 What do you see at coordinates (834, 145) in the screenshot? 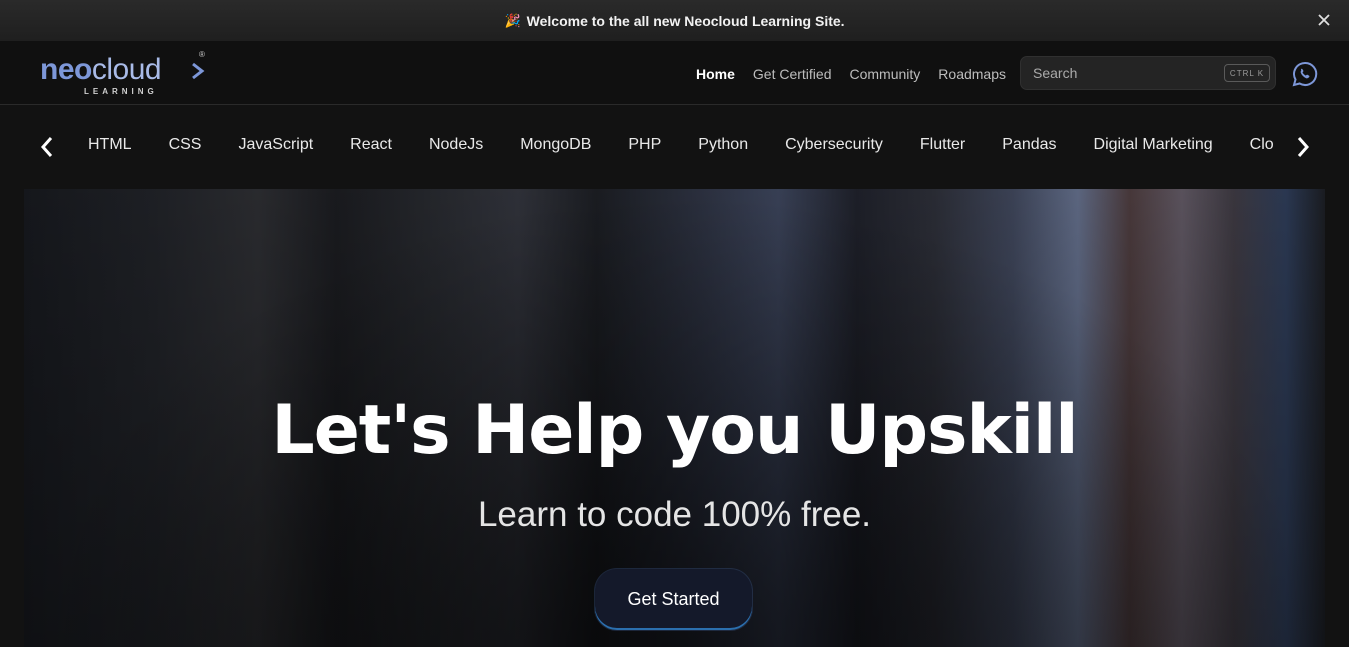
I see `topic-cybersecurity: Cybersecurity` at bounding box center [834, 145].